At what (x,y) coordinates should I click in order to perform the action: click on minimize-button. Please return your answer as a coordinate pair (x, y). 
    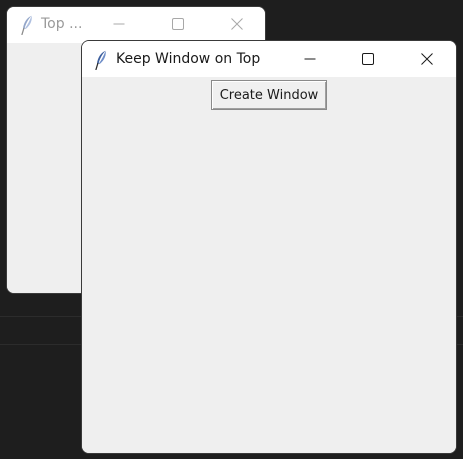
    Looking at the image, I should click on (310, 59).